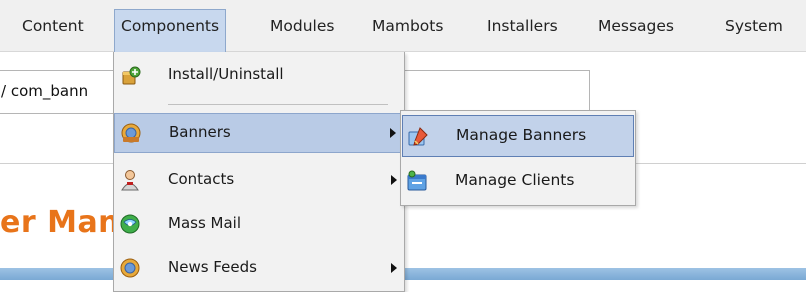 This screenshot has height=292, width=806. I want to click on banners-submenu: Manage Banners Manage Clients, so click(518, 158).